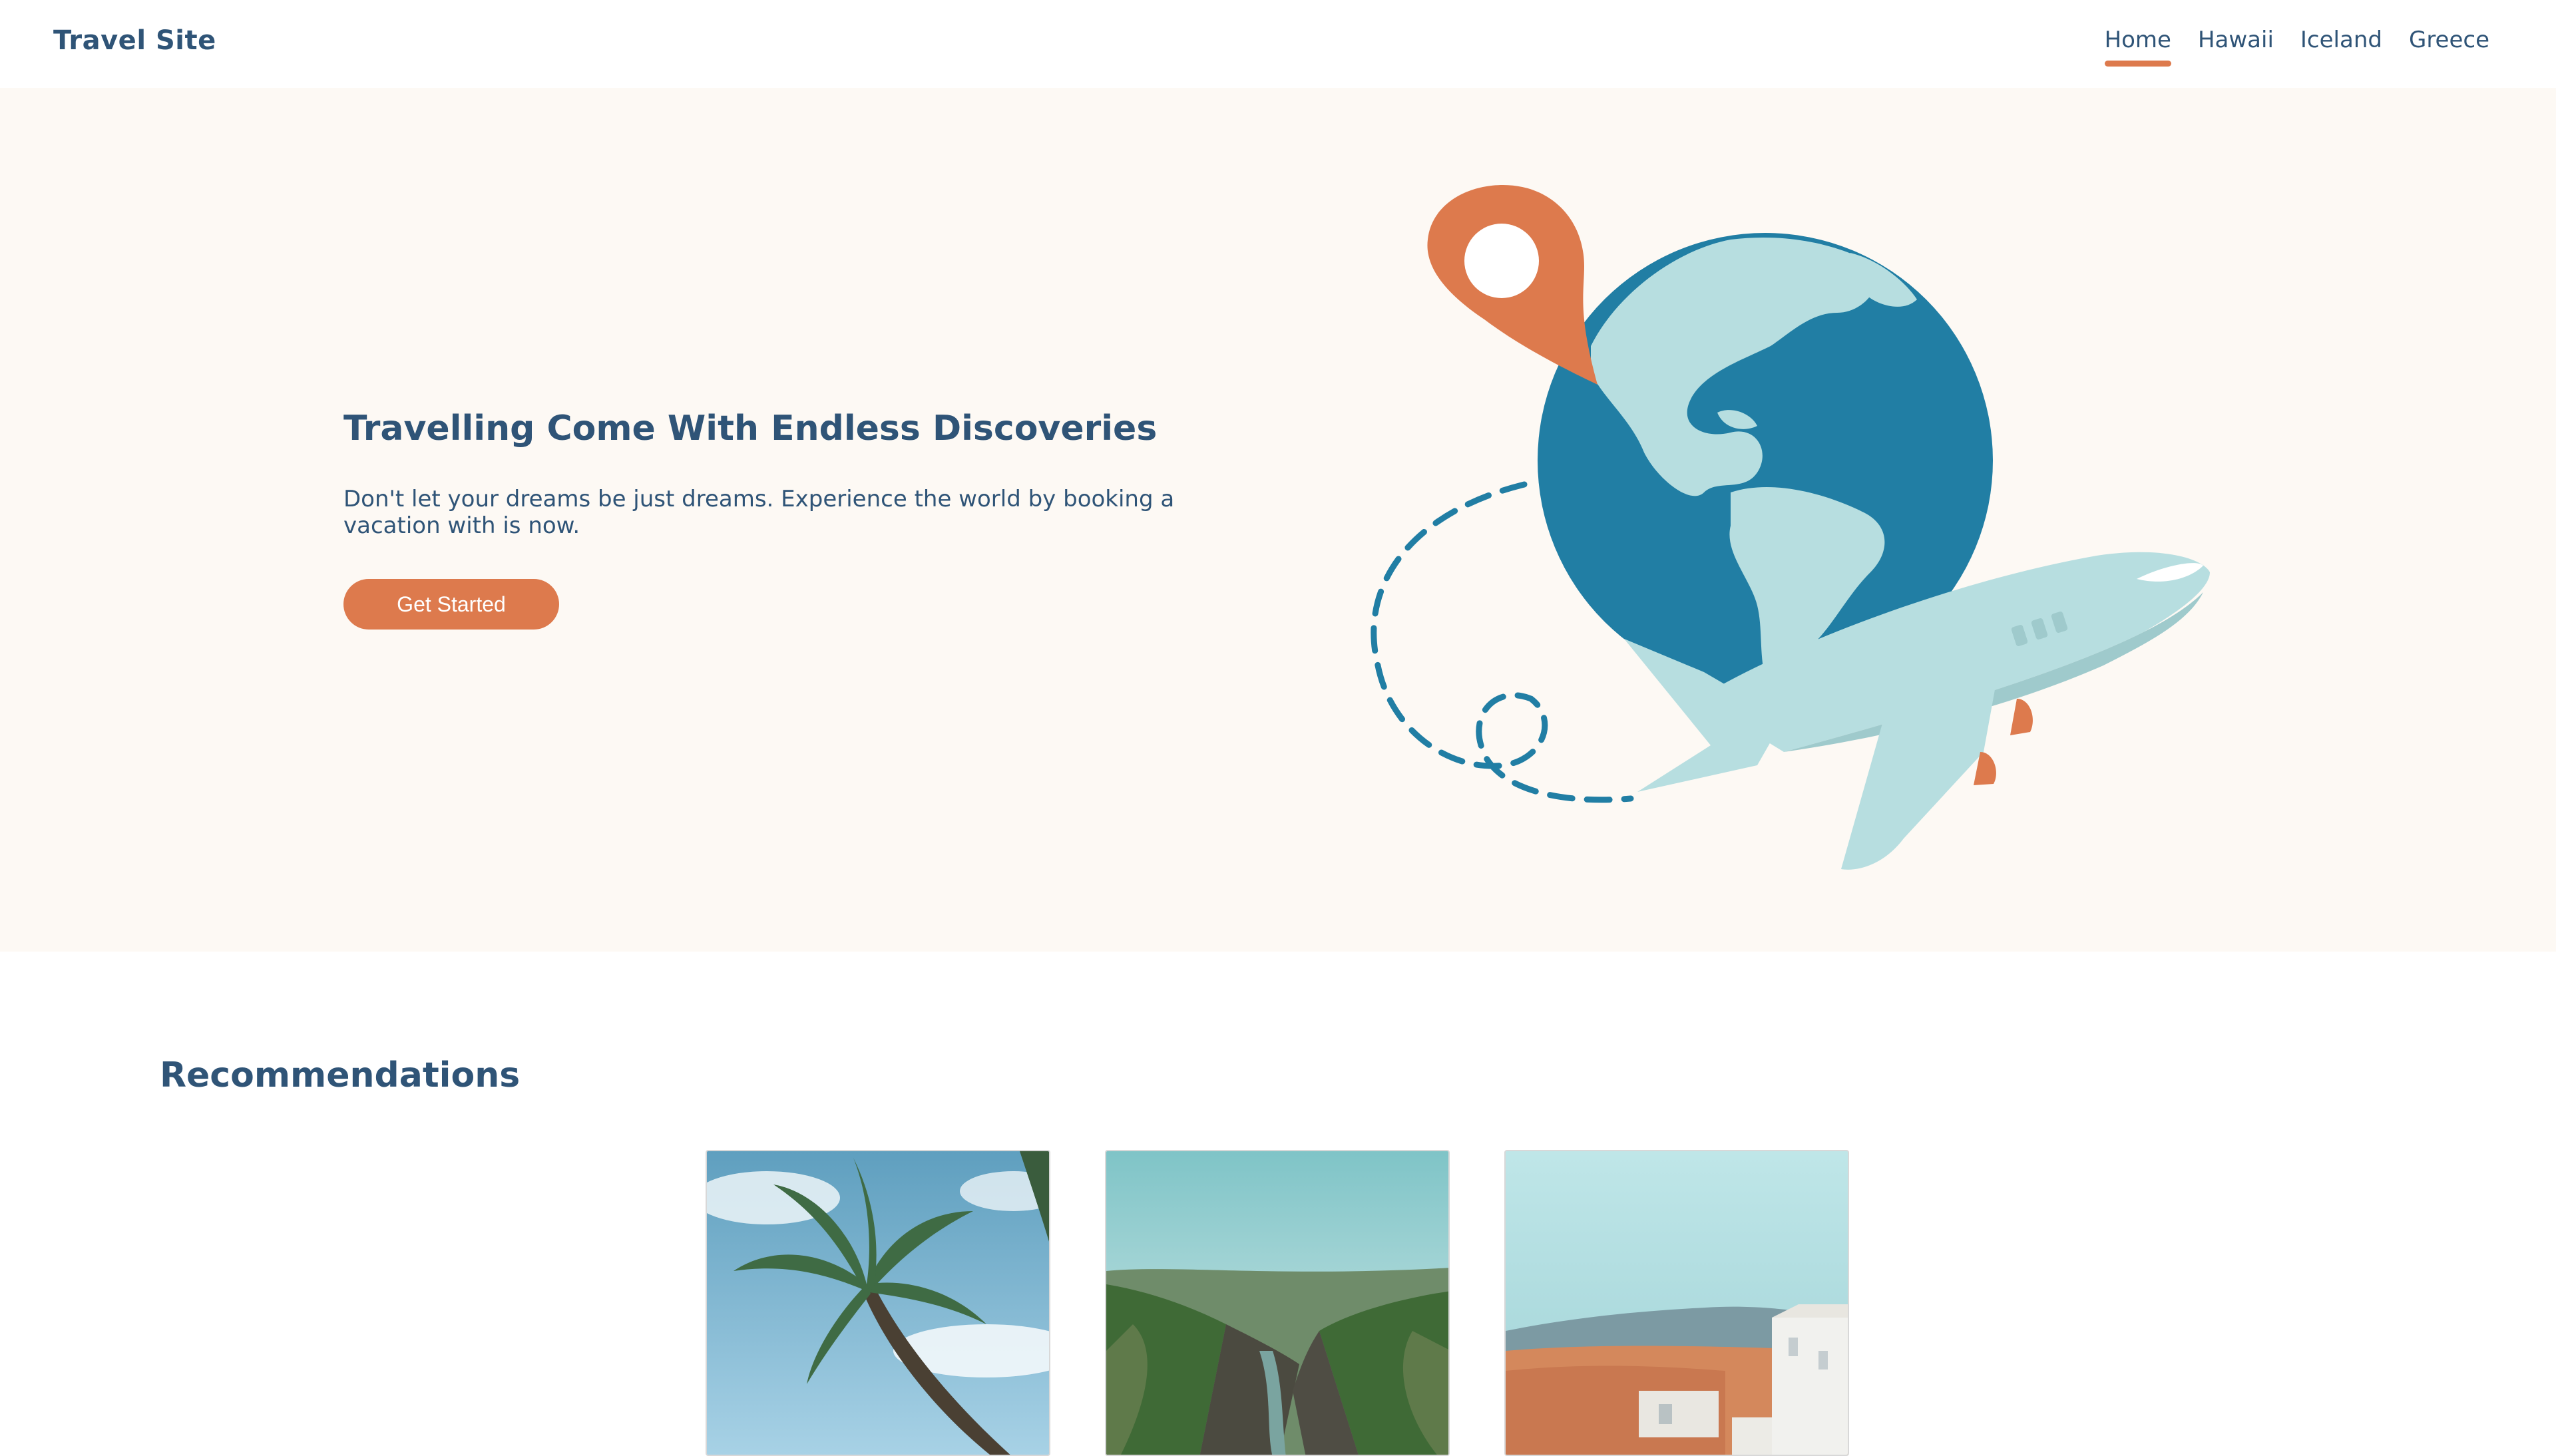  I want to click on iceland-canyon-photo, so click(1277, 1303).